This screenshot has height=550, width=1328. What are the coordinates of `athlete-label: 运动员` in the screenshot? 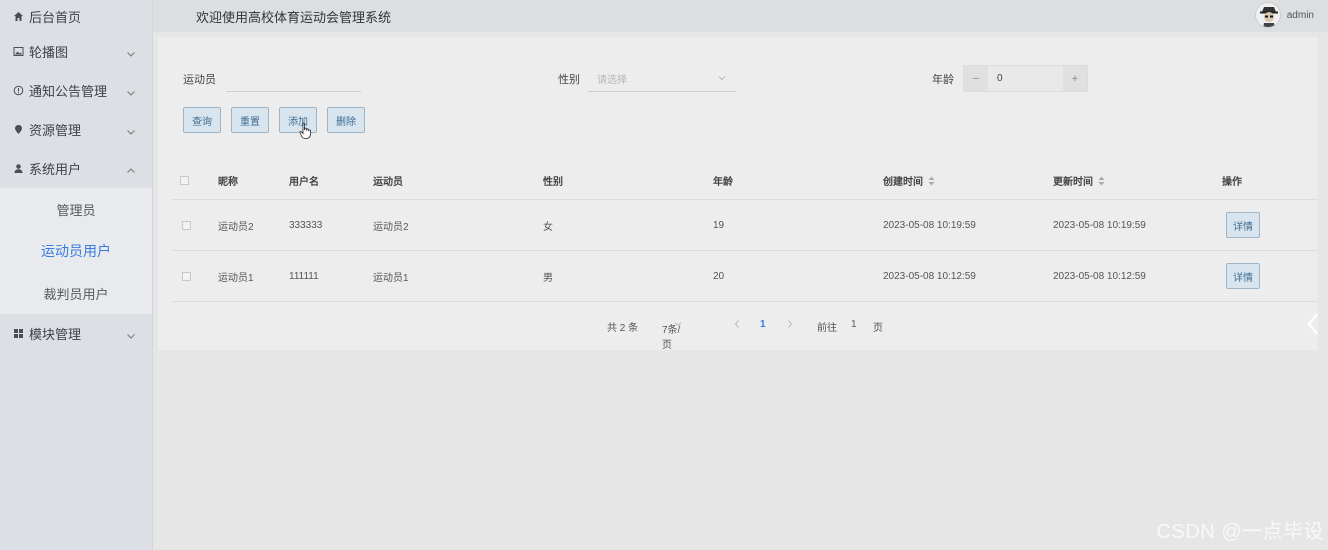 It's located at (199, 80).